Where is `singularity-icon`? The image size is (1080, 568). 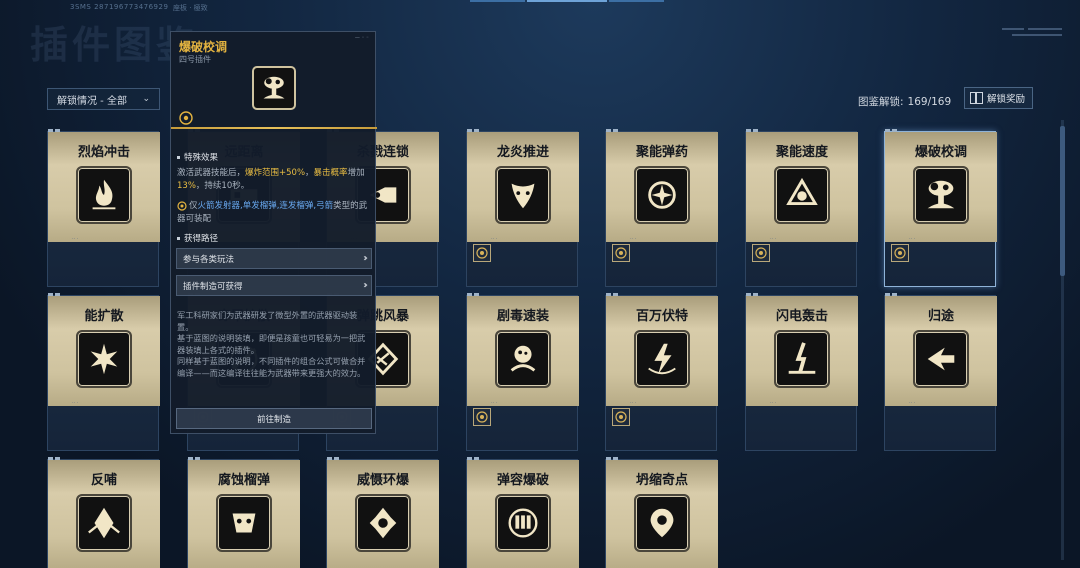 singularity-icon is located at coordinates (662, 523).